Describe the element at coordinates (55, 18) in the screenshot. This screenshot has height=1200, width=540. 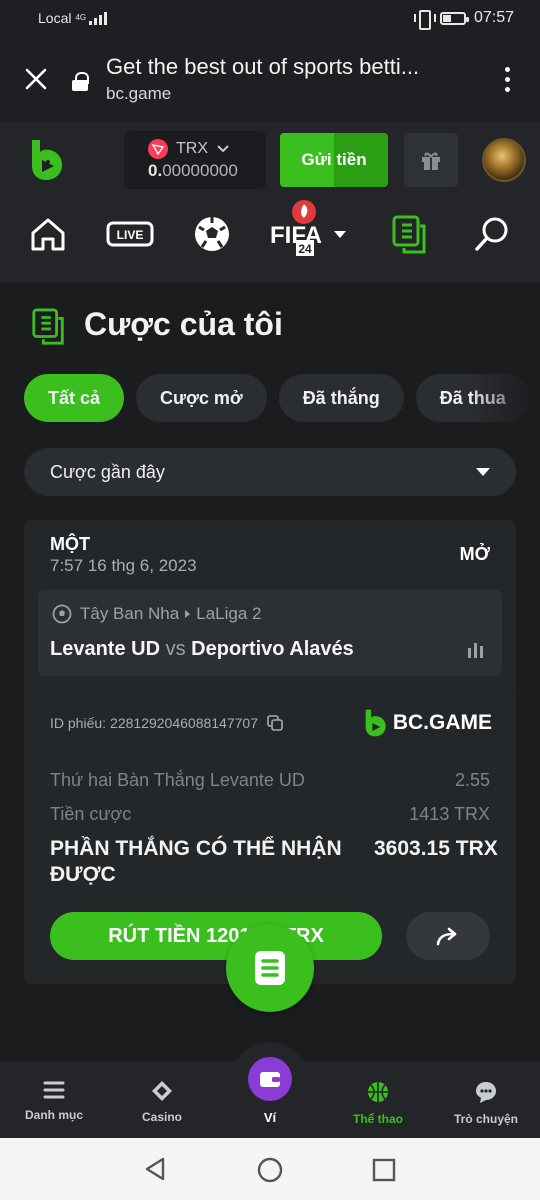
I see `carrier-label: Local` at that location.